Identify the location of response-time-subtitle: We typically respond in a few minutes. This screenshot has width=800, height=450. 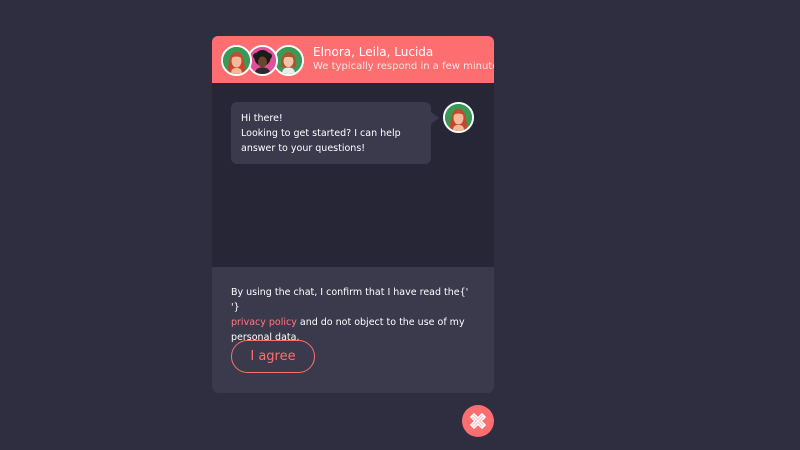
(403, 66).